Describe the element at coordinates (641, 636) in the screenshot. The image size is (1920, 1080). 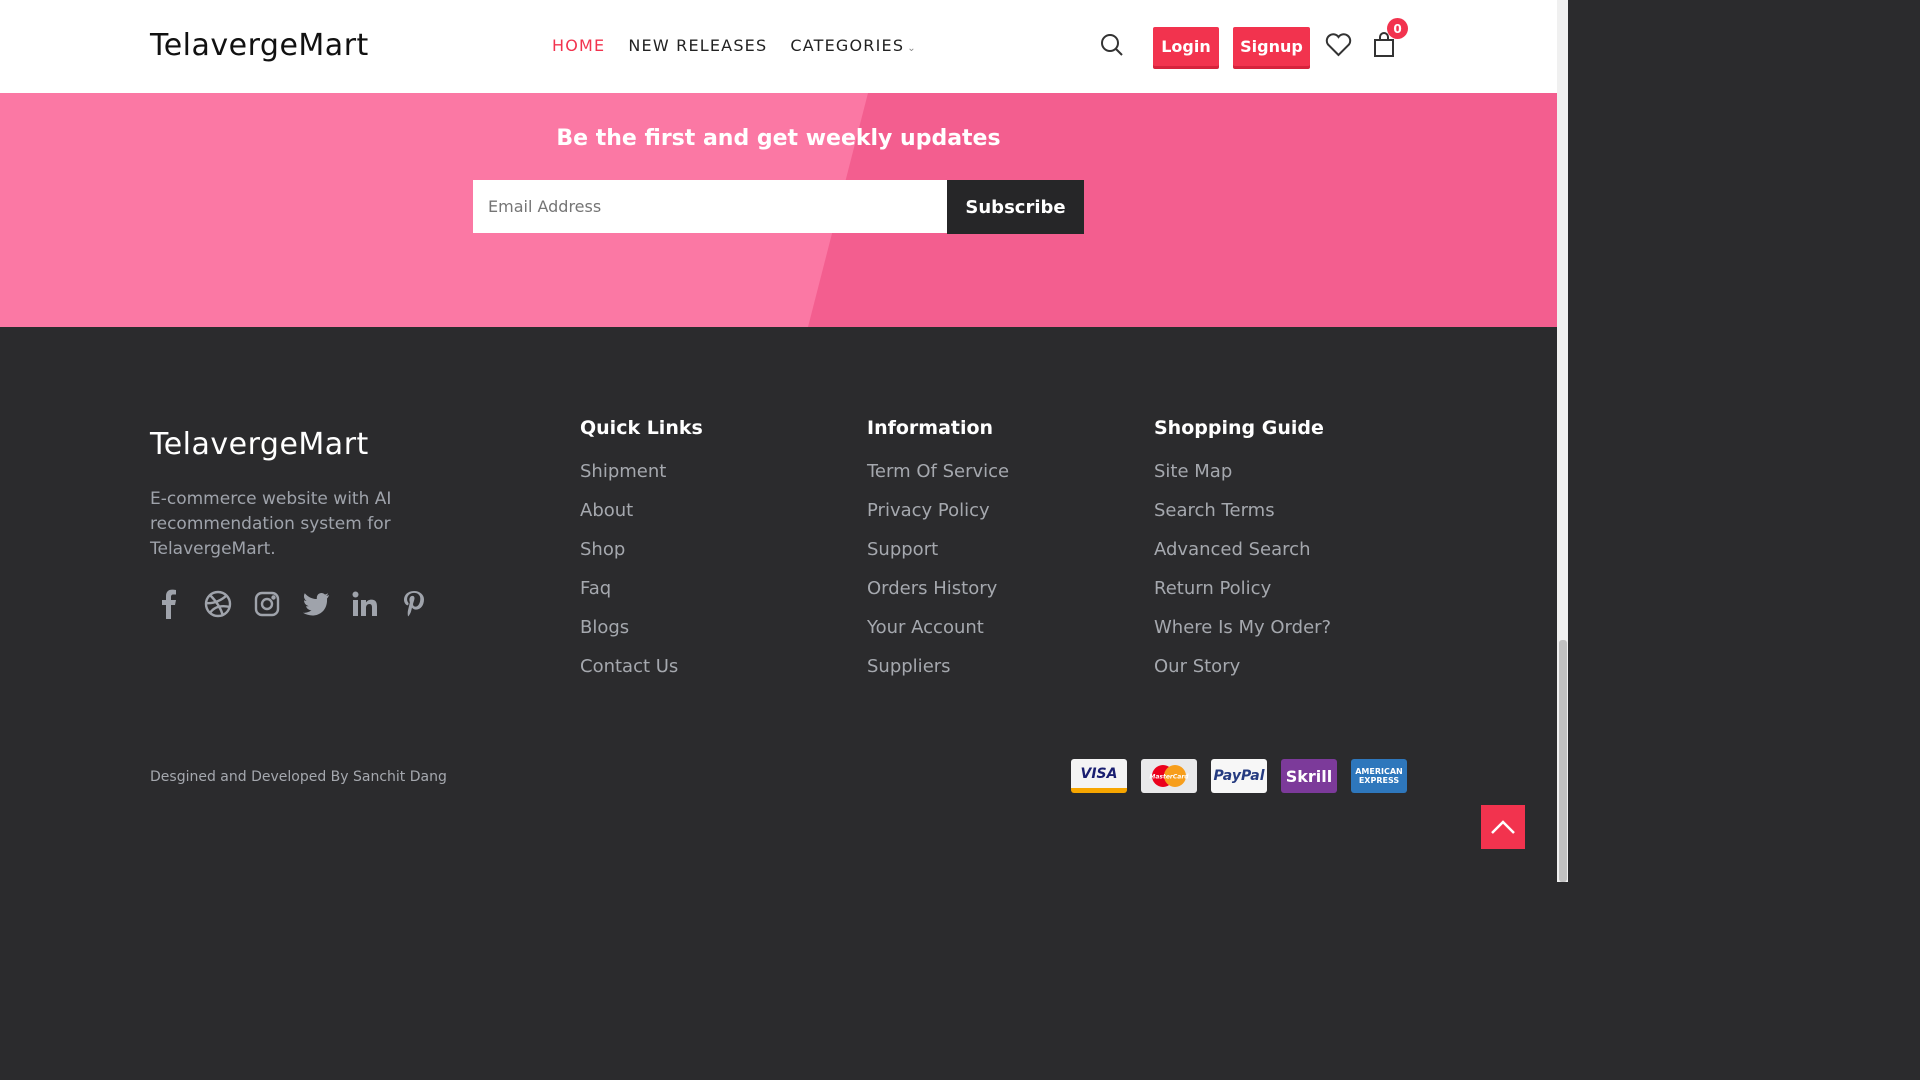
I see `footer-link-blogs: Blogs` at that location.